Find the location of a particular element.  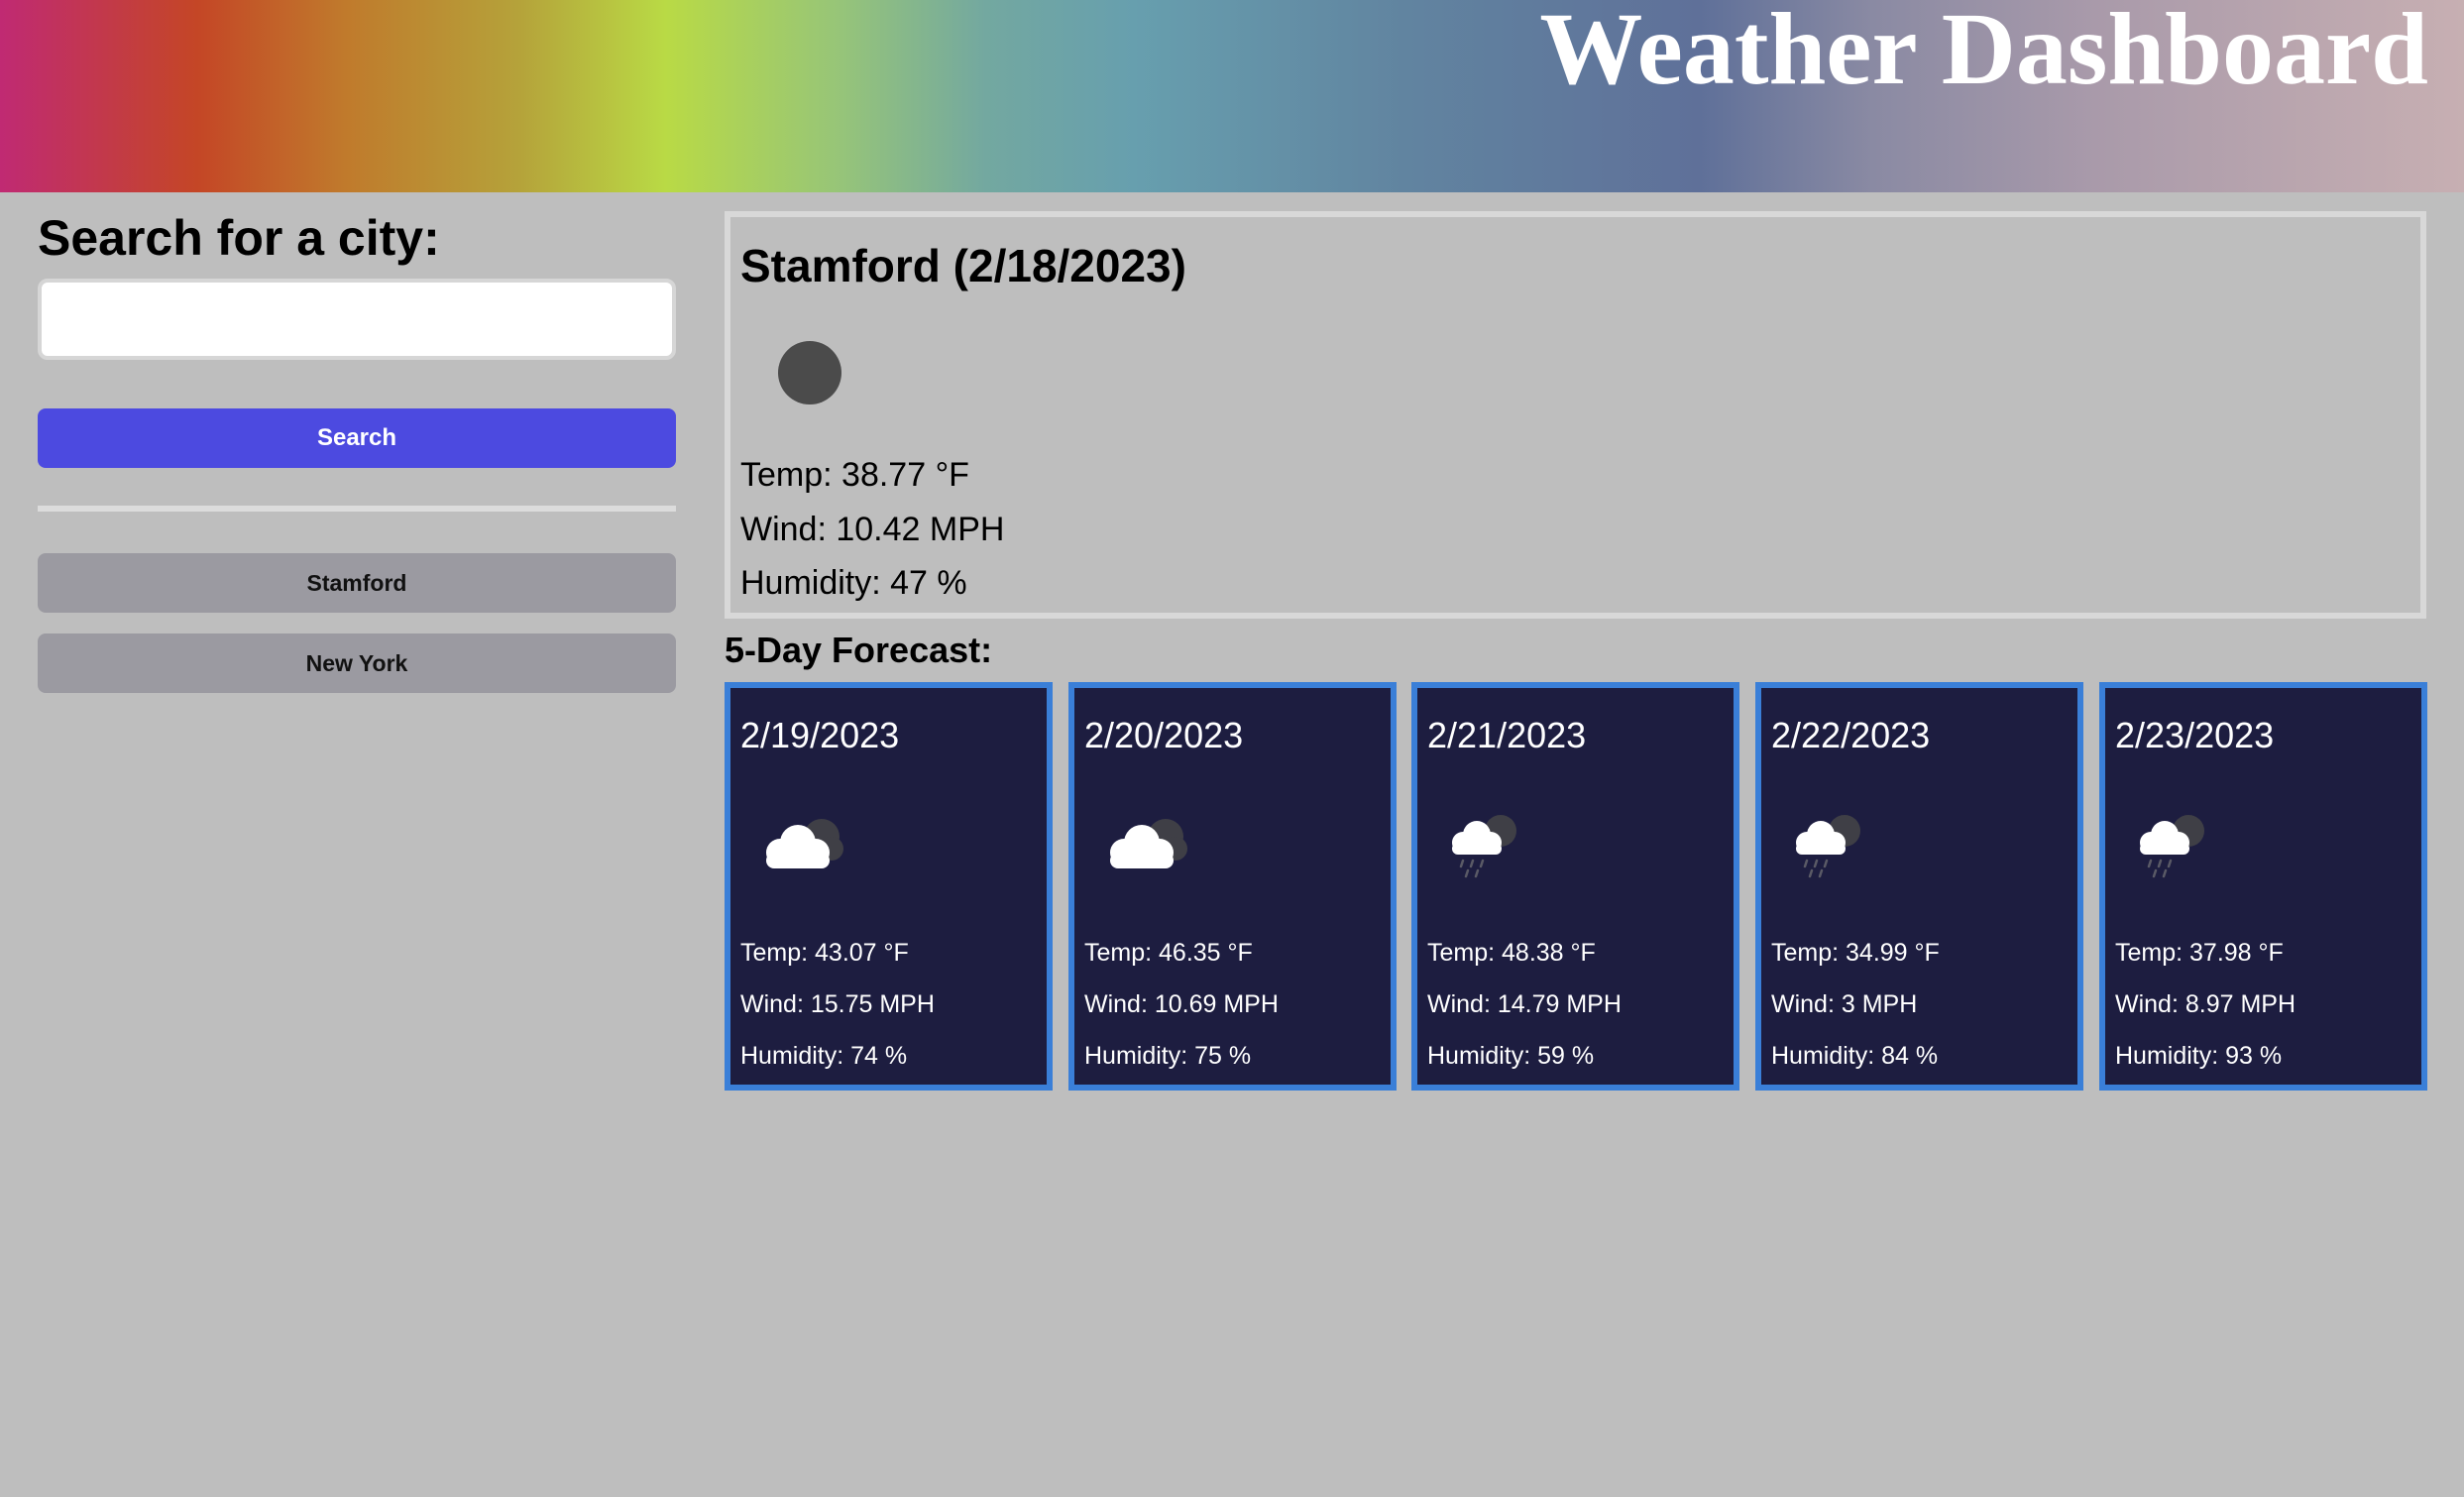

forecast-temp: Temp: 48.38 °F is located at coordinates (1511, 953).